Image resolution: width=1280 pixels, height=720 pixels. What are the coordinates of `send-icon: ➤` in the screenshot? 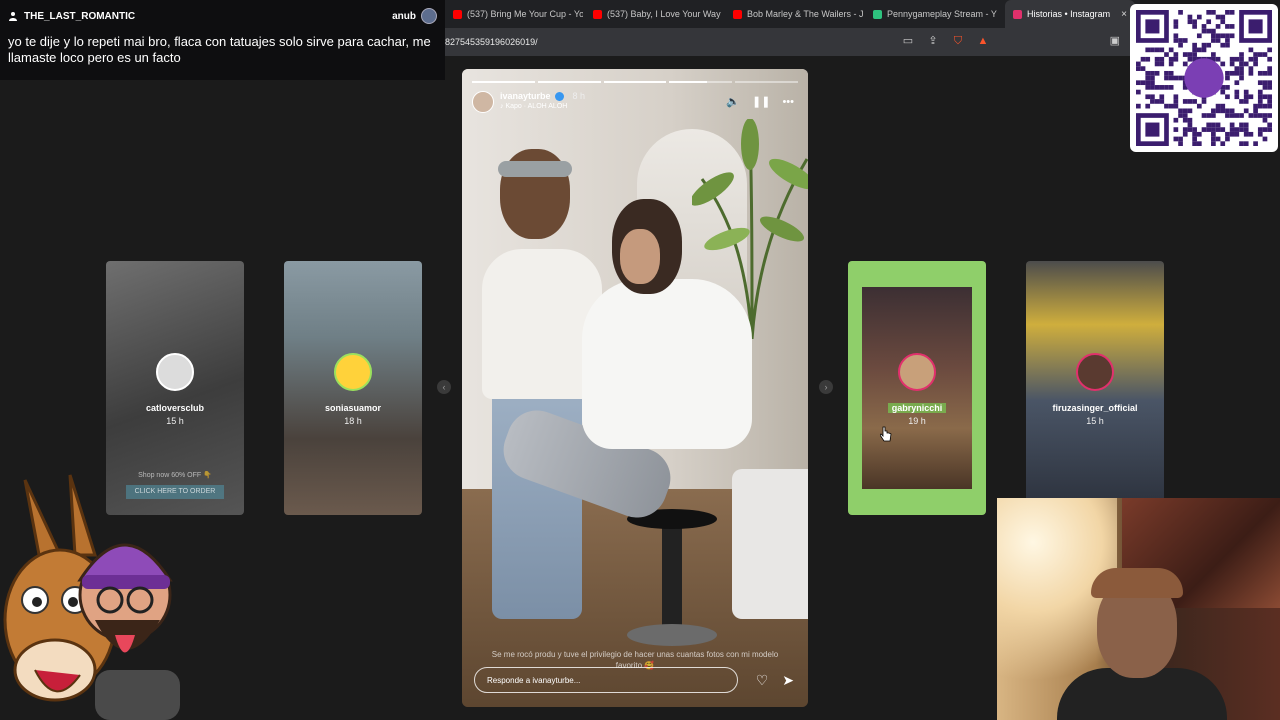 It's located at (788, 680).